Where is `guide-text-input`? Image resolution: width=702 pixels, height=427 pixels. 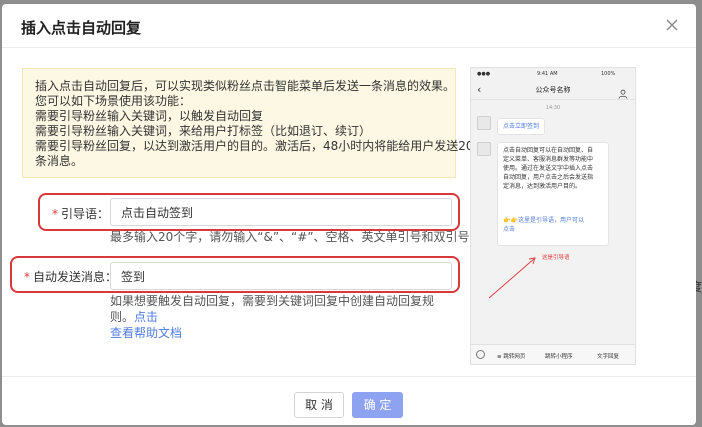 guide-text-input is located at coordinates (281, 212).